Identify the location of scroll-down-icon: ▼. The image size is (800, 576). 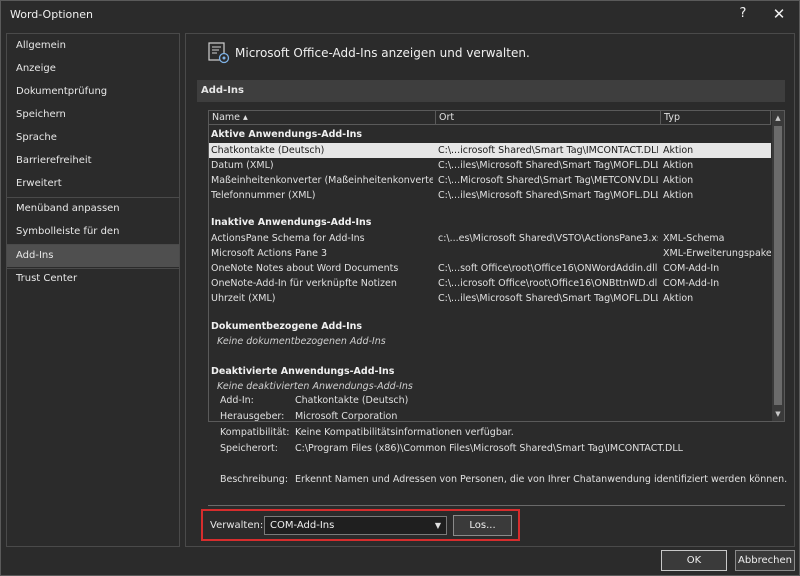
(778, 414).